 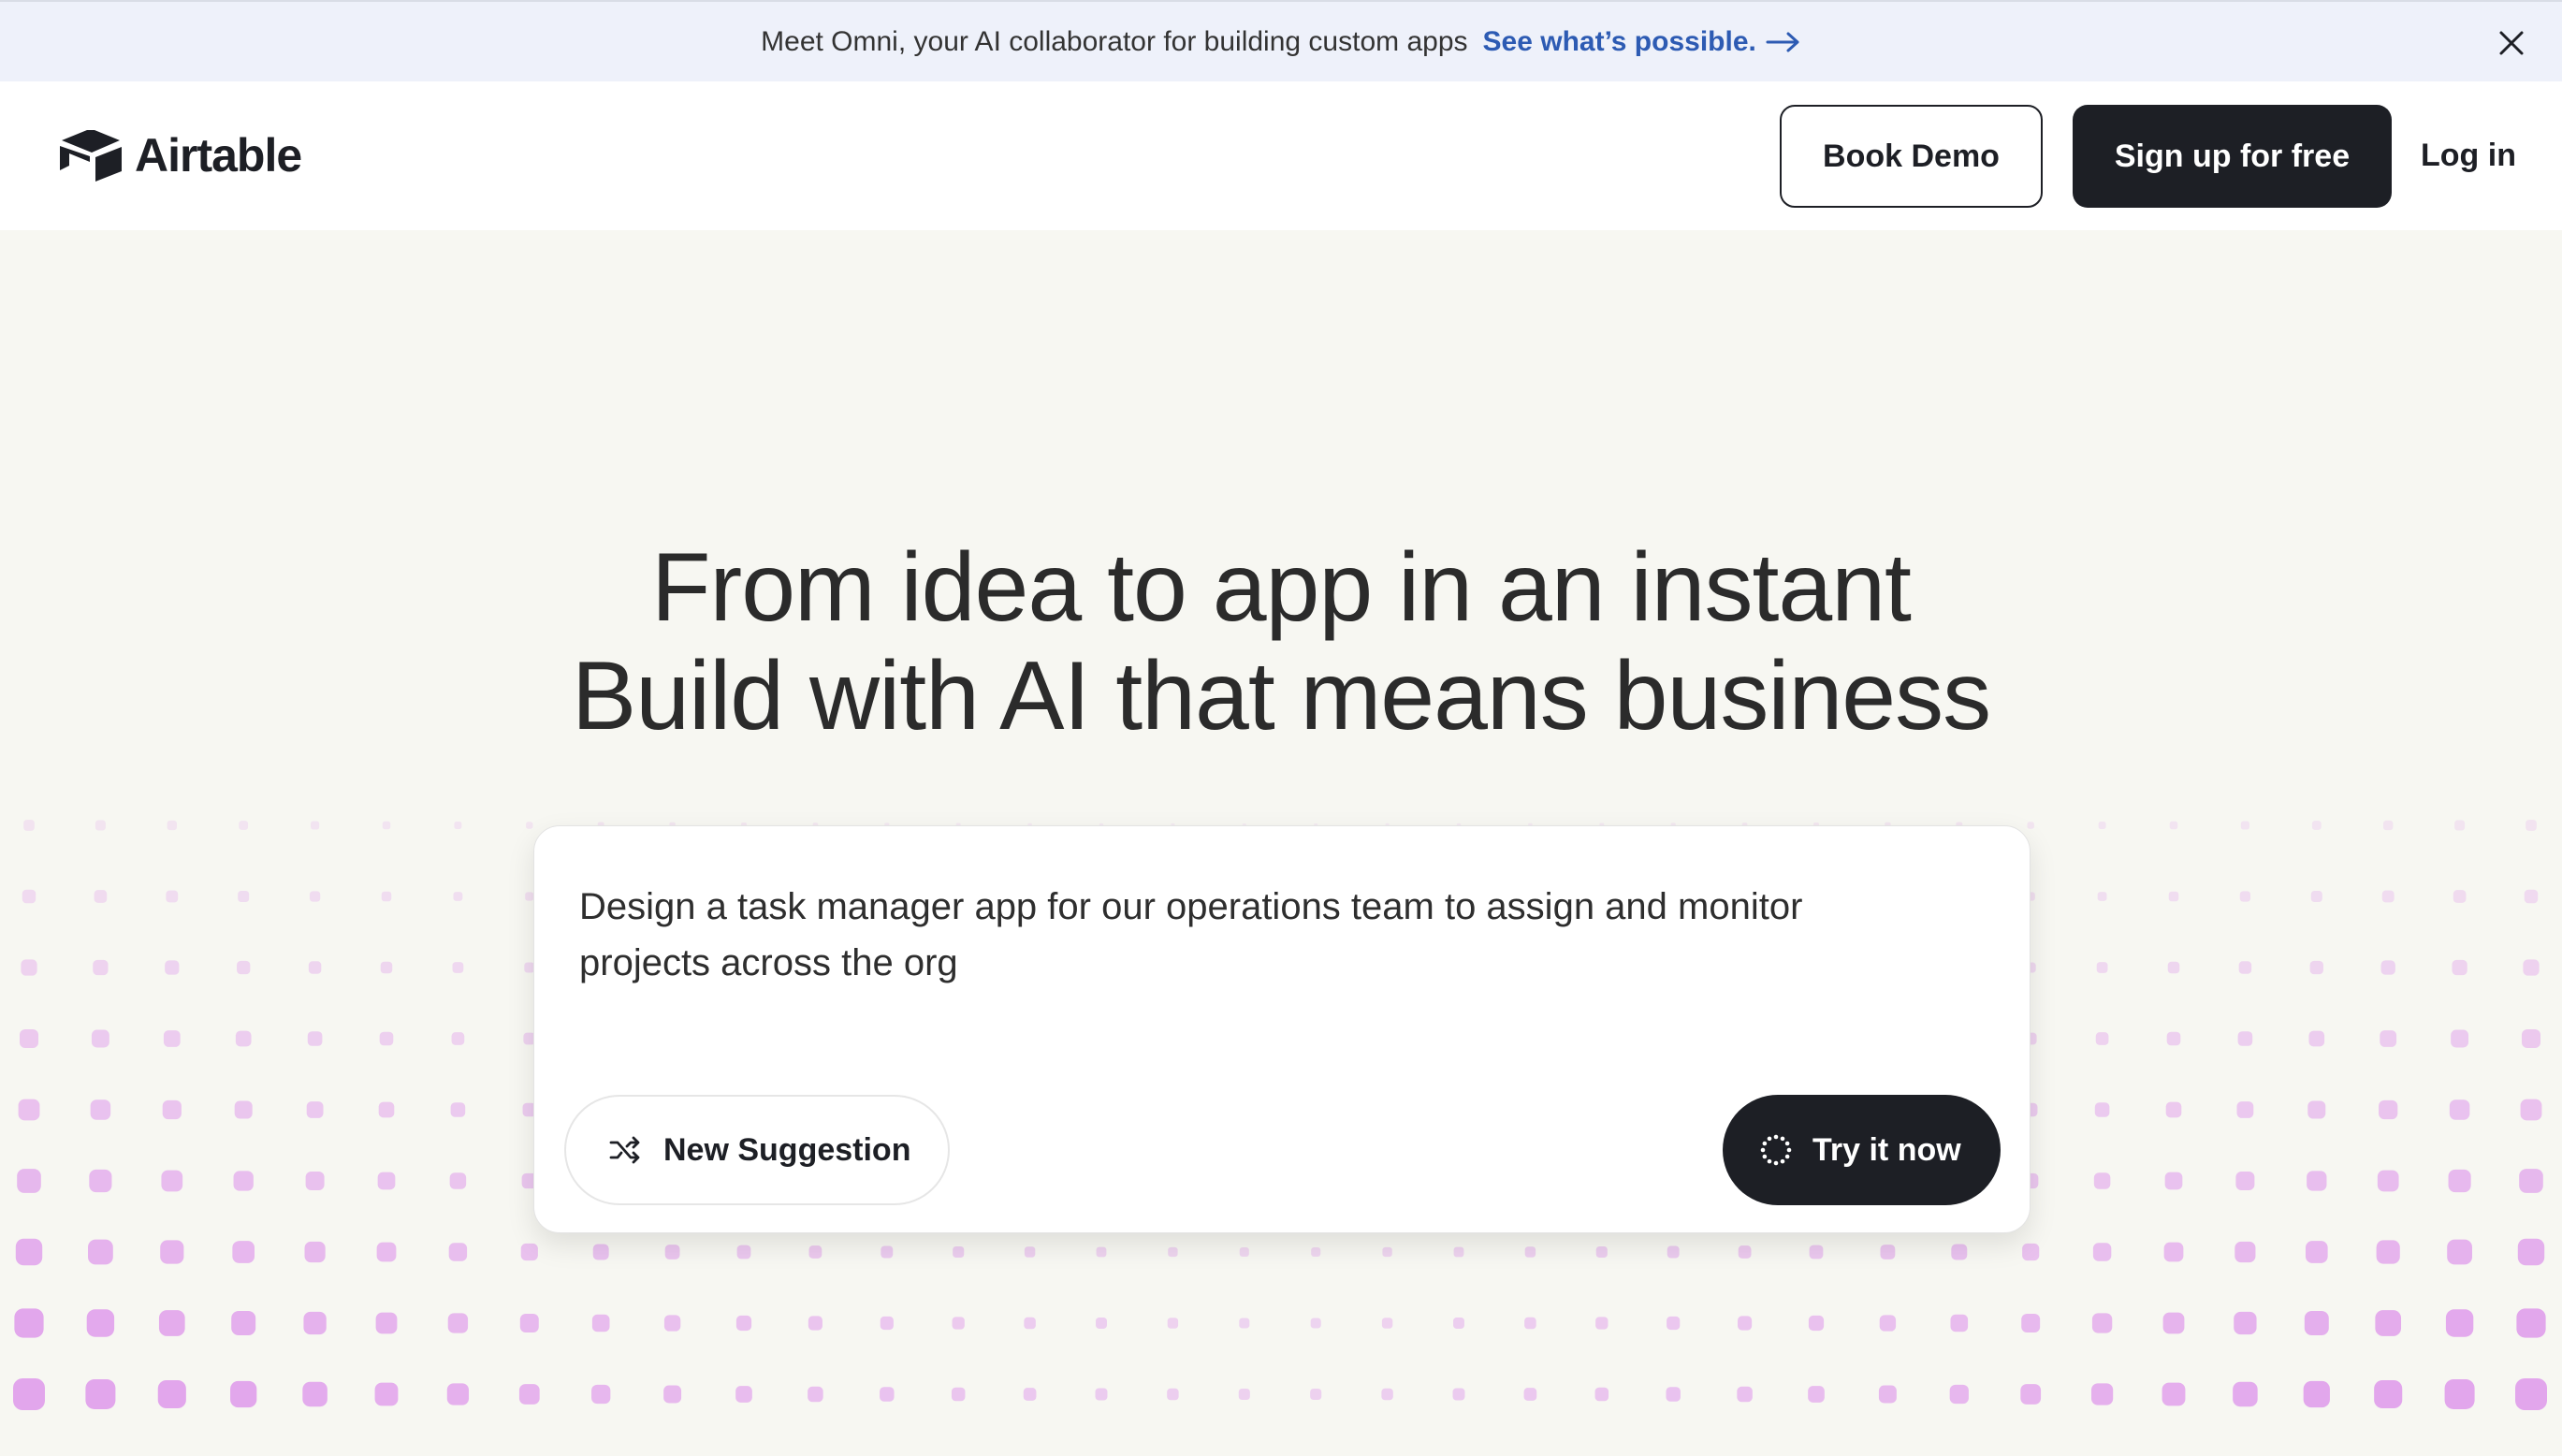 What do you see at coordinates (2511, 43) in the screenshot?
I see `close-icon` at bounding box center [2511, 43].